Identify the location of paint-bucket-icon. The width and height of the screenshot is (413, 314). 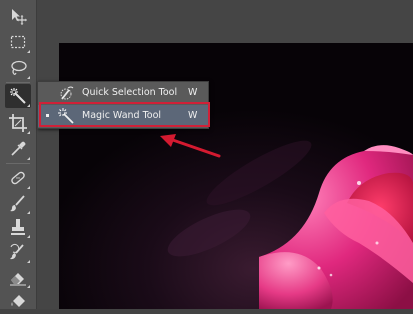
(18, 301).